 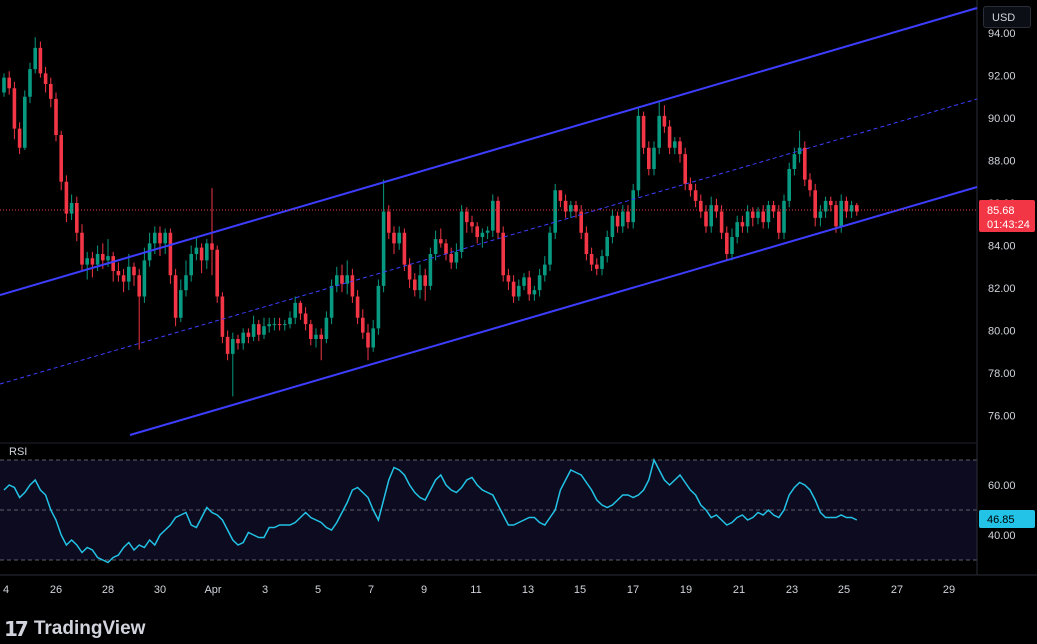 I want to click on time-tick-label: 15, so click(x=580, y=590).